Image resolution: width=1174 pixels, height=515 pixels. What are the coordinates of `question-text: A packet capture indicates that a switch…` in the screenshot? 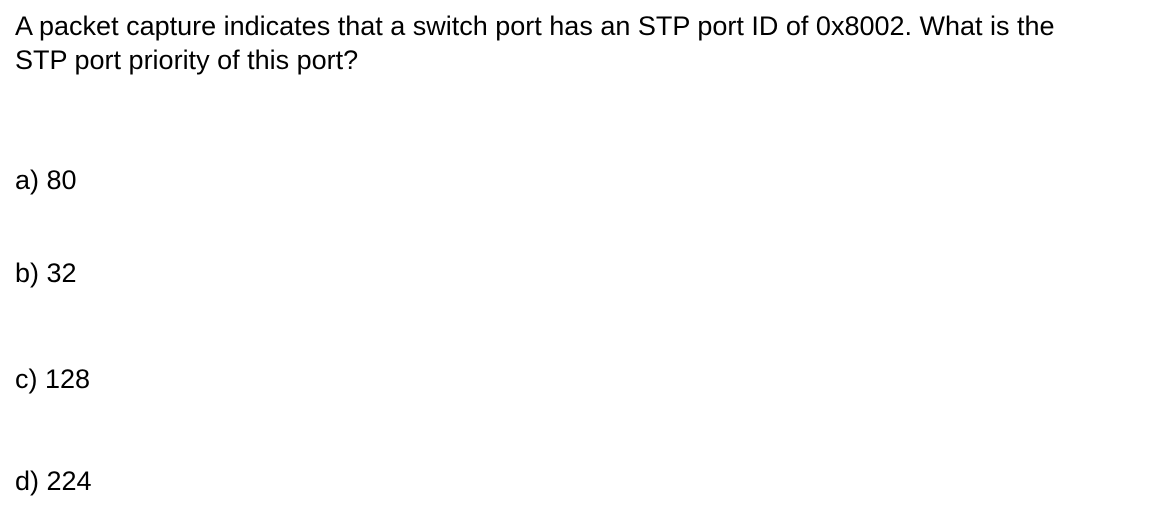 It's located at (585, 43).